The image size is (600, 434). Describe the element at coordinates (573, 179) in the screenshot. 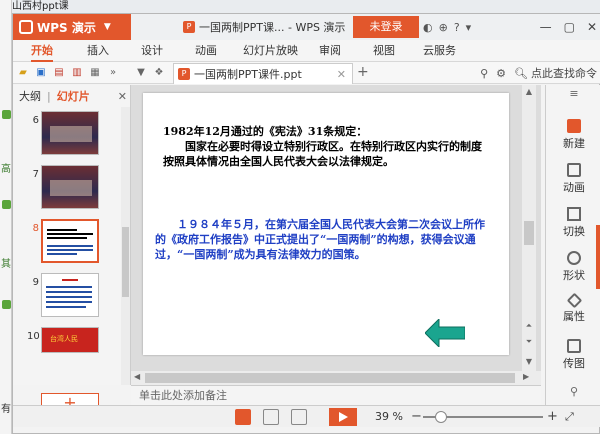

I see `pane-animation-button: 动画` at that location.